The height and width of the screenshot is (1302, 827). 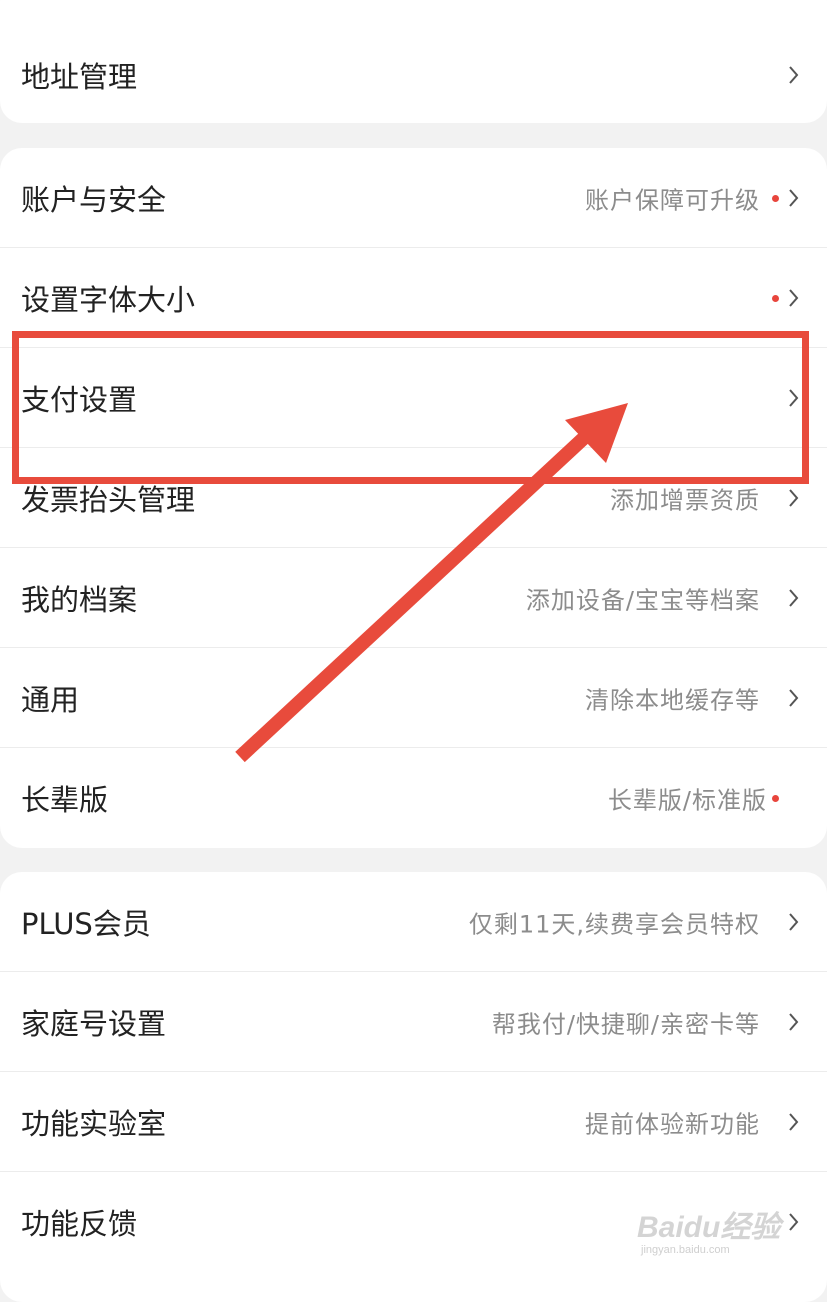 I want to click on watermark-url: jingyan.baidu.com, so click(x=685, y=1250).